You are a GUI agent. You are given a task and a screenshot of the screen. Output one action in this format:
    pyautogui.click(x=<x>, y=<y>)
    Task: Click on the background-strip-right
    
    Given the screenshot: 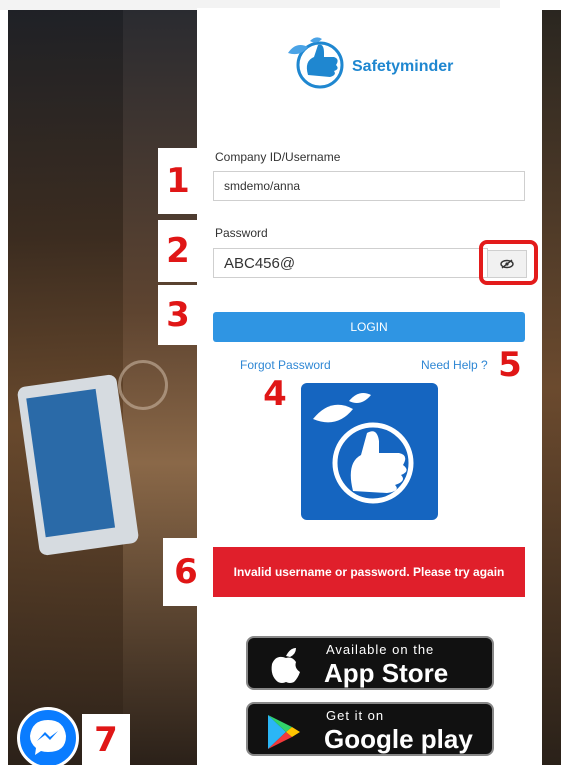 What is the action you would take?
    pyautogui.click(x=550, y=387)
    